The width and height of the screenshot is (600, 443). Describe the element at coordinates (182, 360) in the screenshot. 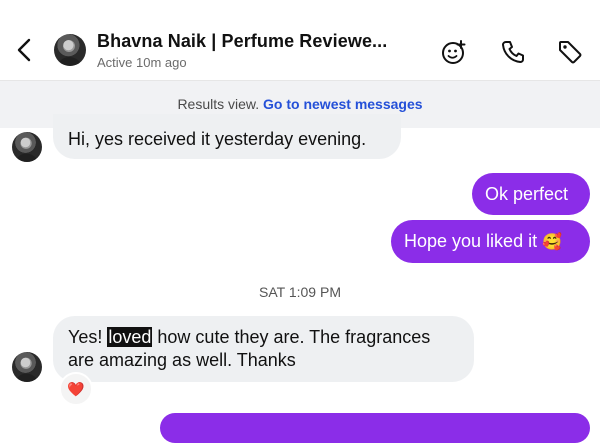

I see `message-line-2: are amazing as well. Thanks` at that location.